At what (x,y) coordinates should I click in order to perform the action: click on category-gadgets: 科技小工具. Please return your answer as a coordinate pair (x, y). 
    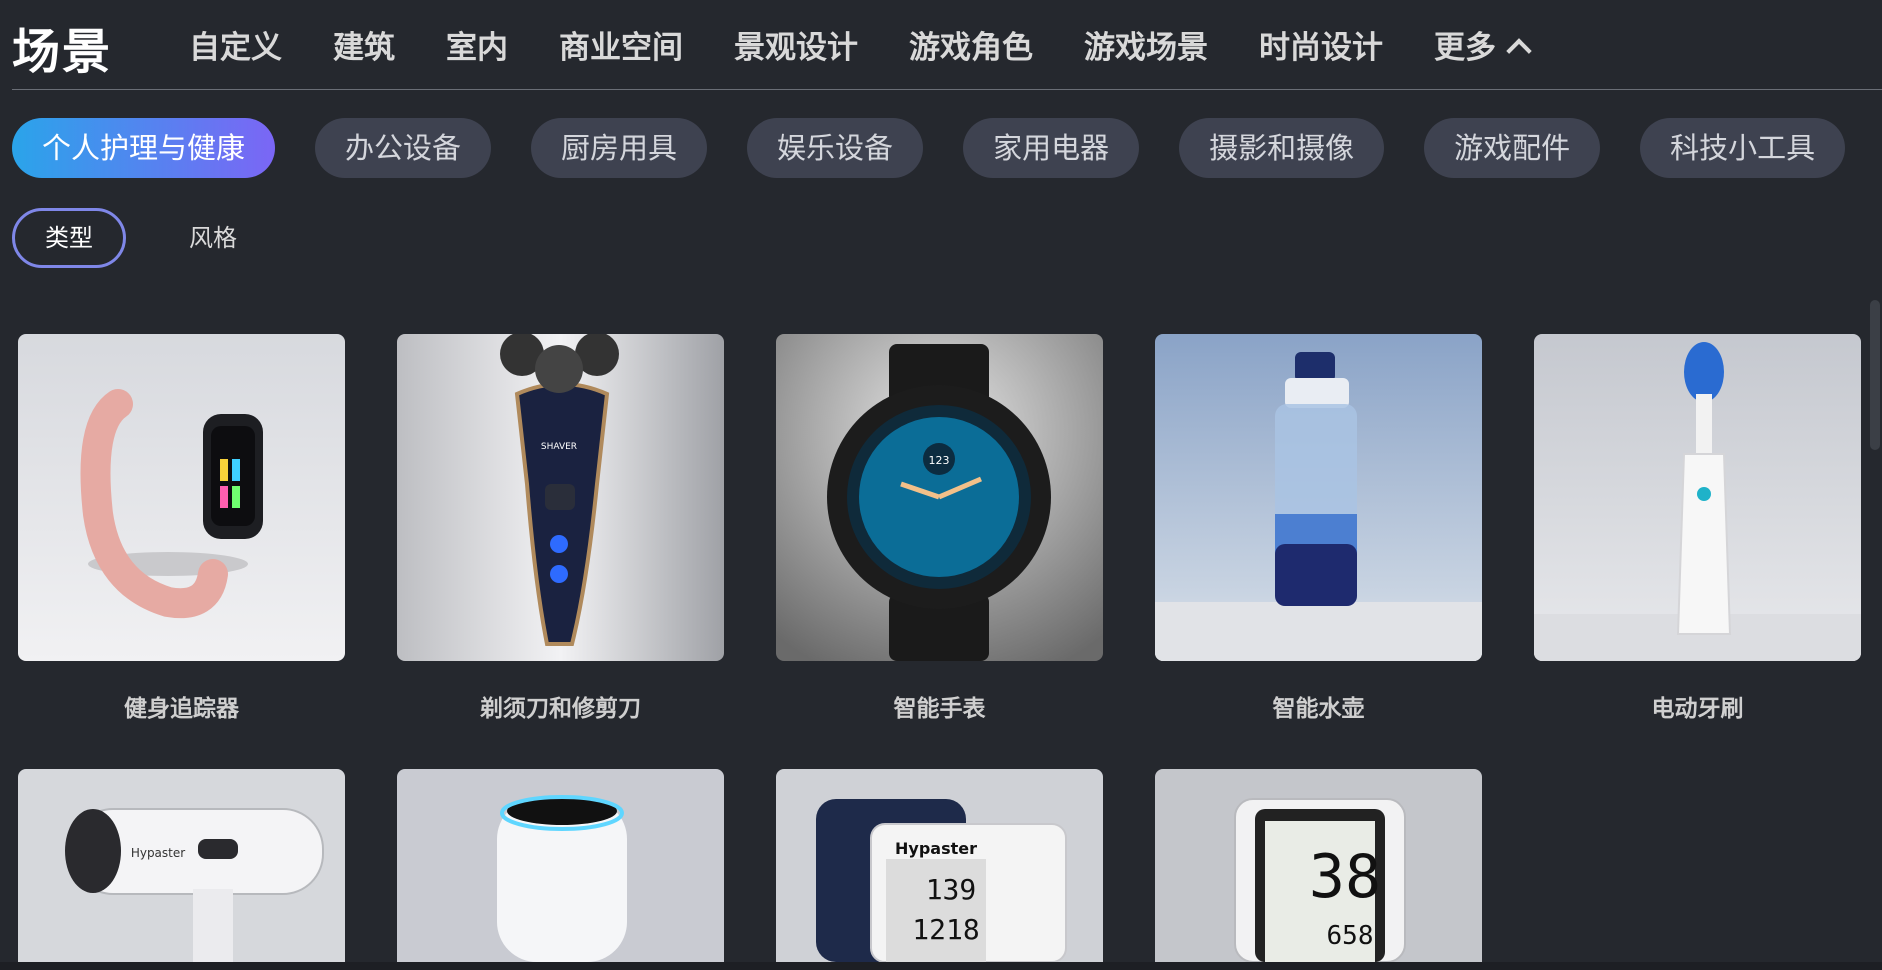
    Looking at the image, I should click on (1743, 148).